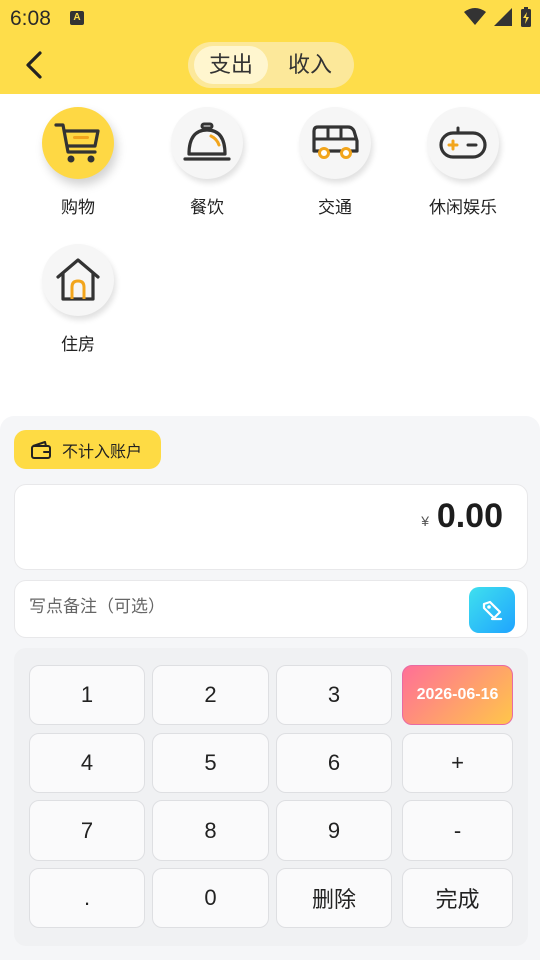 The height and width of the screenshot is (960, 540). I want to click on date-picker-button: 2026-06-16, so click(457, 695).